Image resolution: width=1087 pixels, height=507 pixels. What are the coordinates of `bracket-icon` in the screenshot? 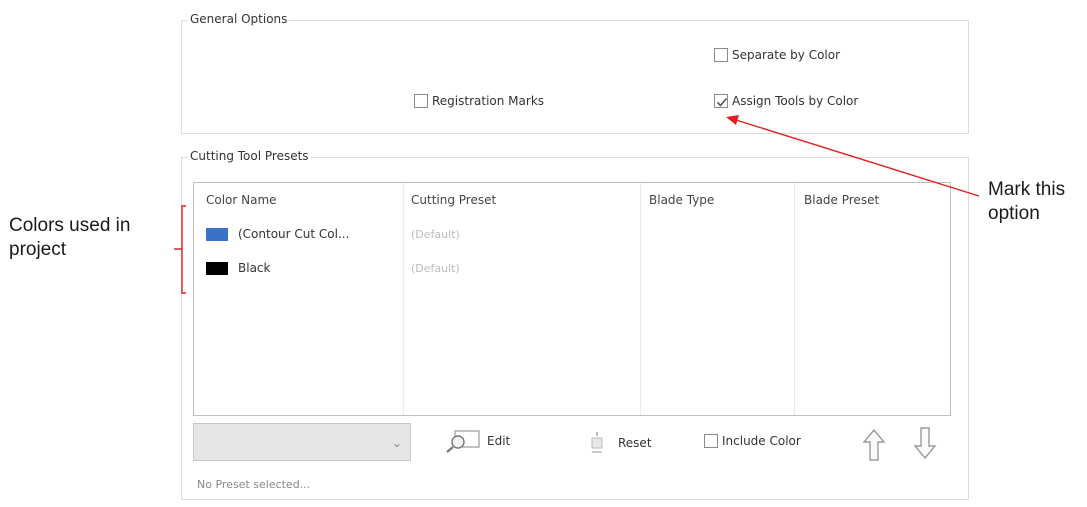 It's located at (180, 249).